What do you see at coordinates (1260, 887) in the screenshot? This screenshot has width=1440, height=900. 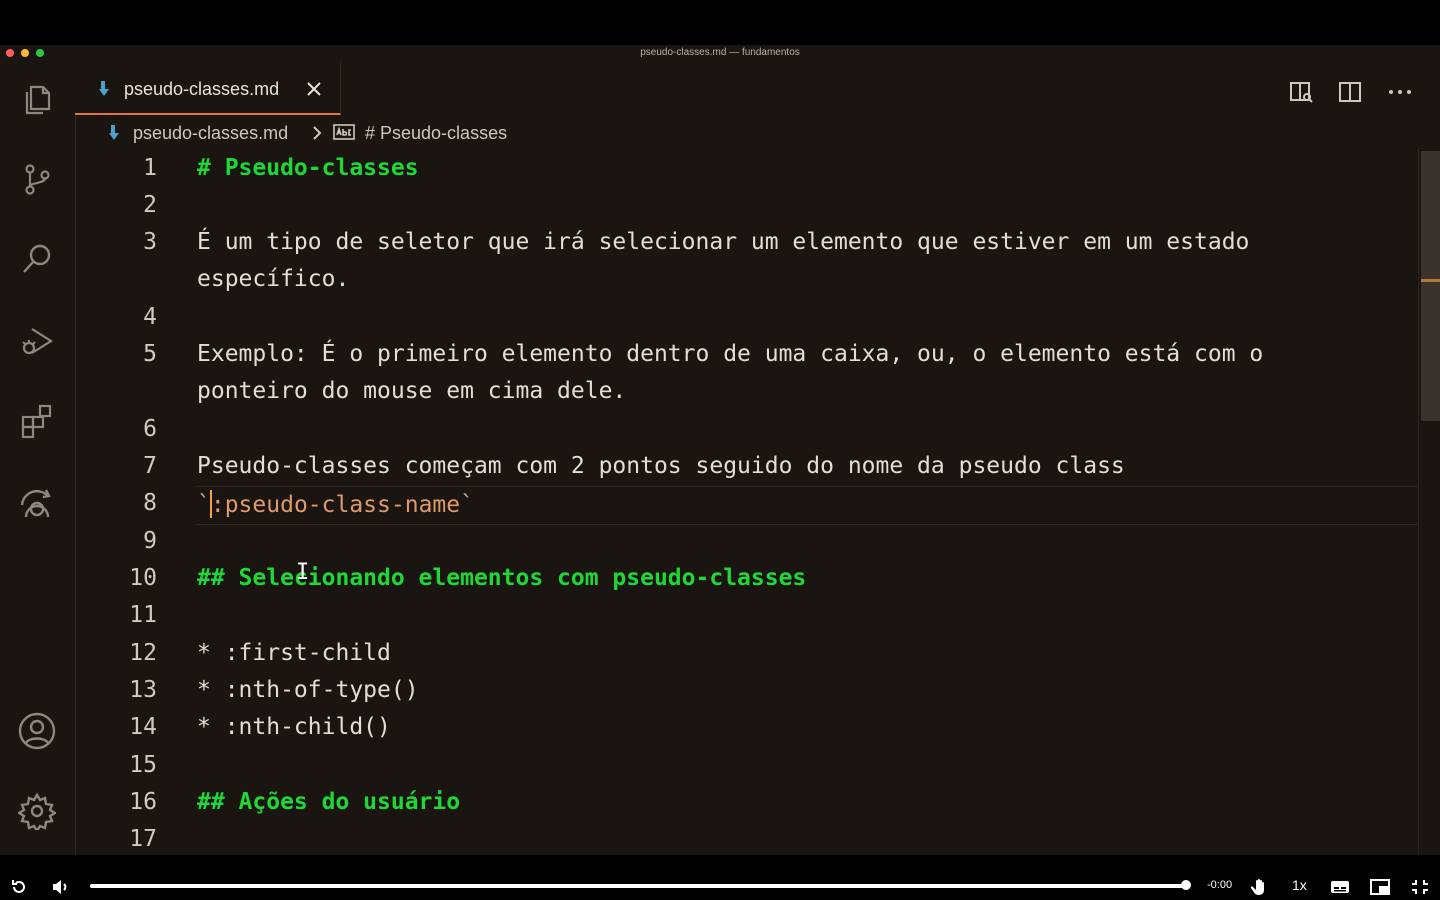 I see `hand-icon` at bounding box center [1260, 887].